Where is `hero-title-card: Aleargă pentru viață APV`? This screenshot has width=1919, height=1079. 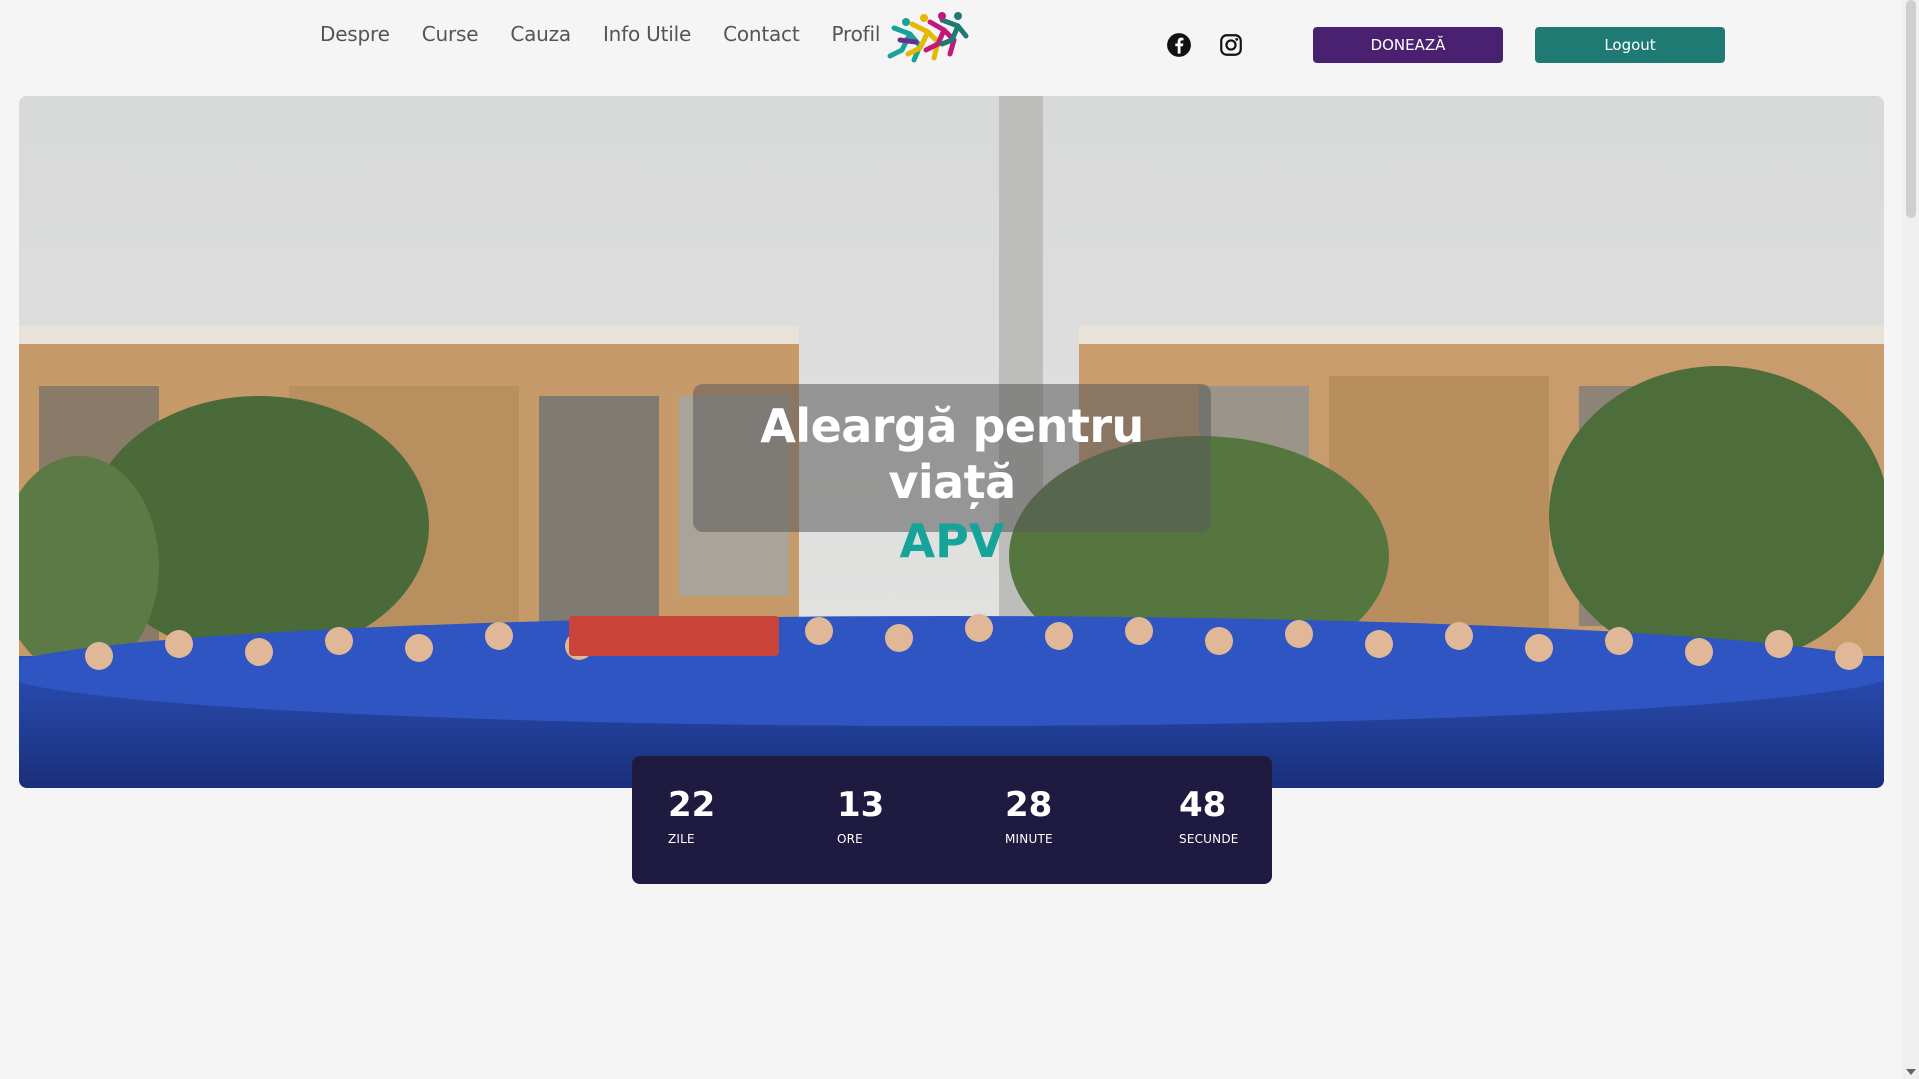
hero-title-card: Aleargă pentru viață APV is located at coordinates (952, 476).